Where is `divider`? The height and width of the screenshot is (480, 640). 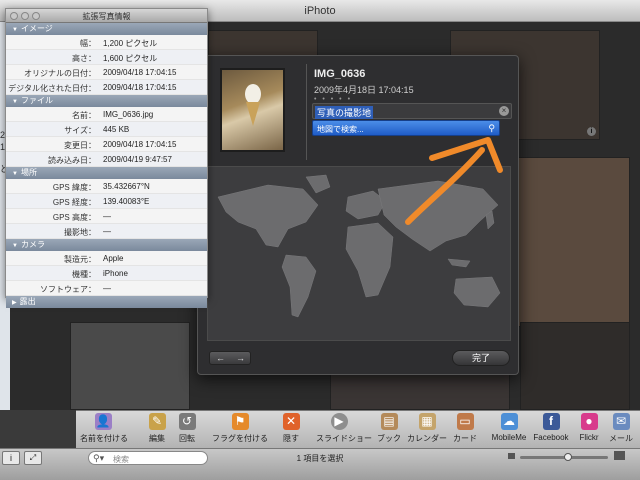
divider is located at coordinates (306, 112).